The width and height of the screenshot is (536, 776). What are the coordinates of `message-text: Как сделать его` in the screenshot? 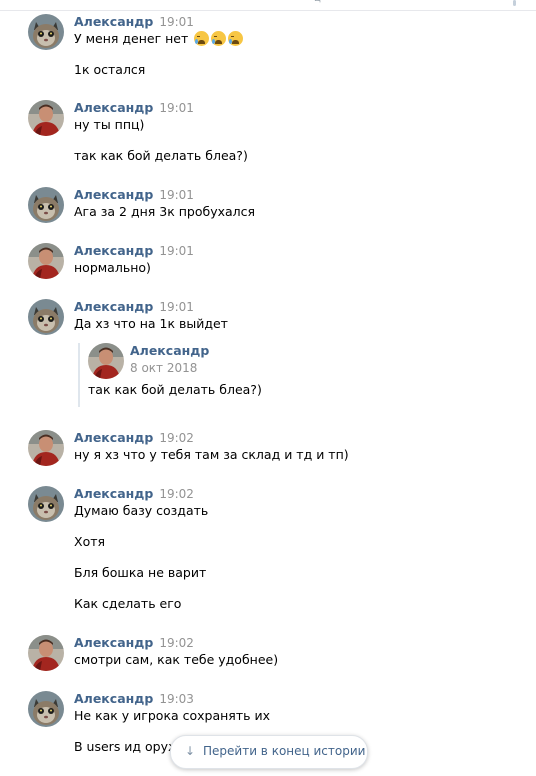 It's located at (128, 603).